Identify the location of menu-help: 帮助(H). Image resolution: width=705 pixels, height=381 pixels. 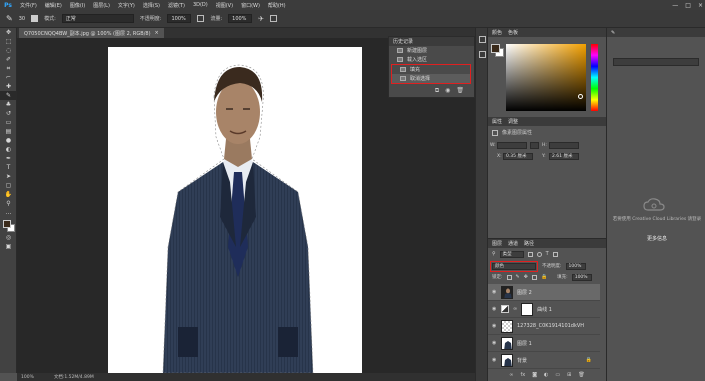
(277, 5).